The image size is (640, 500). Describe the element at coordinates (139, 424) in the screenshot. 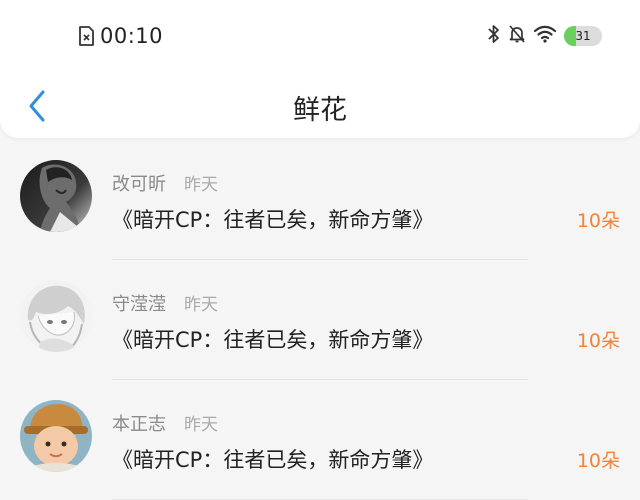

I see `user-name: 本正志` at that location.